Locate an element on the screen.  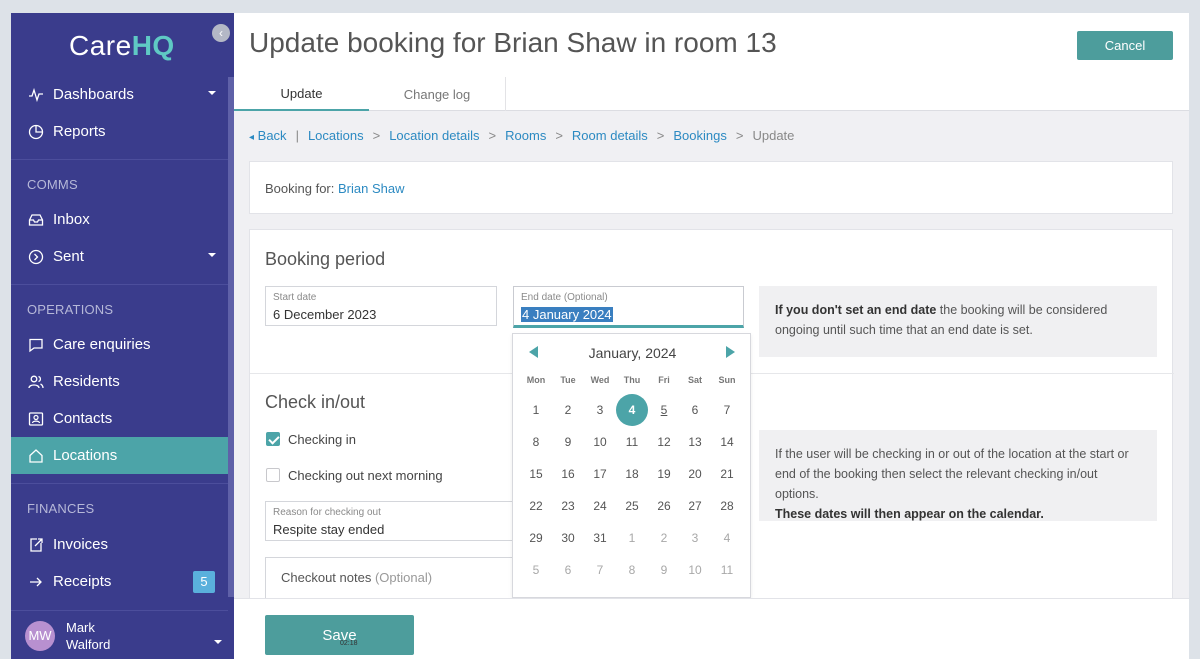
reason-label: Reason for checking out is located at coordinates (327, 512).